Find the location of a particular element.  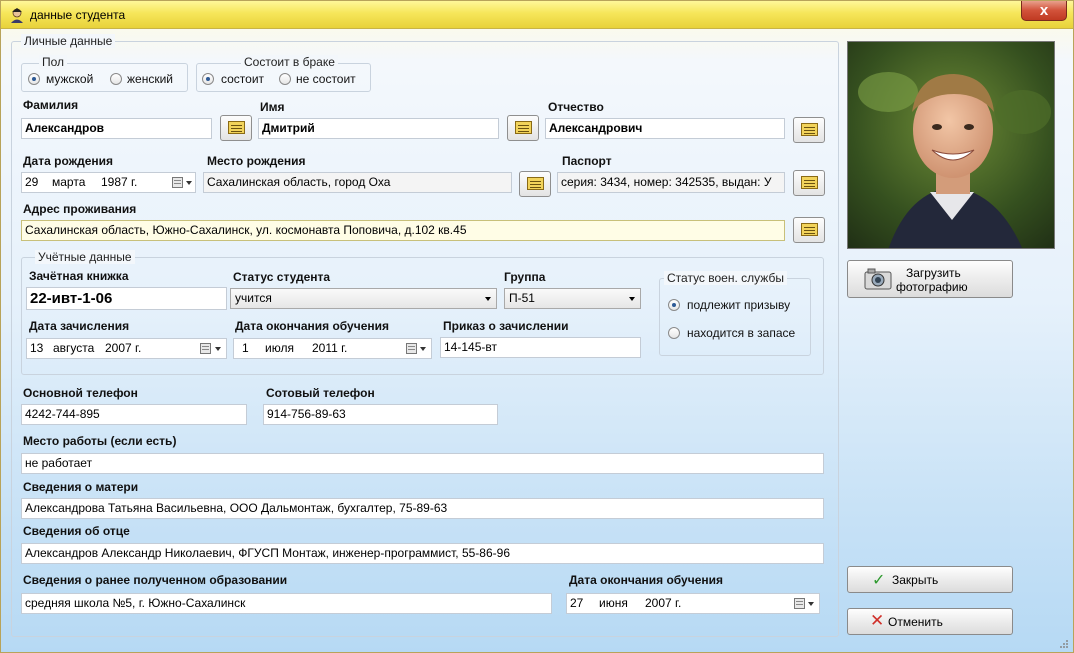

record-book-field: 22-ивт-1-06 is located at coordinates (126, 298).